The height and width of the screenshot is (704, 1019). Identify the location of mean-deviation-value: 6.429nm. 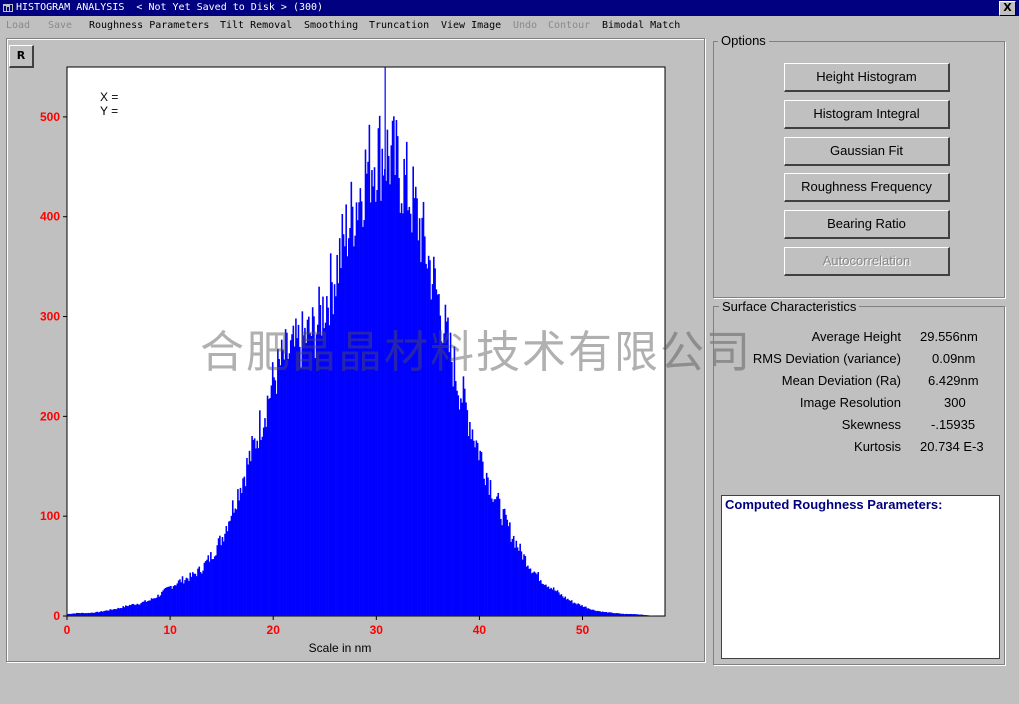
(953, 380).